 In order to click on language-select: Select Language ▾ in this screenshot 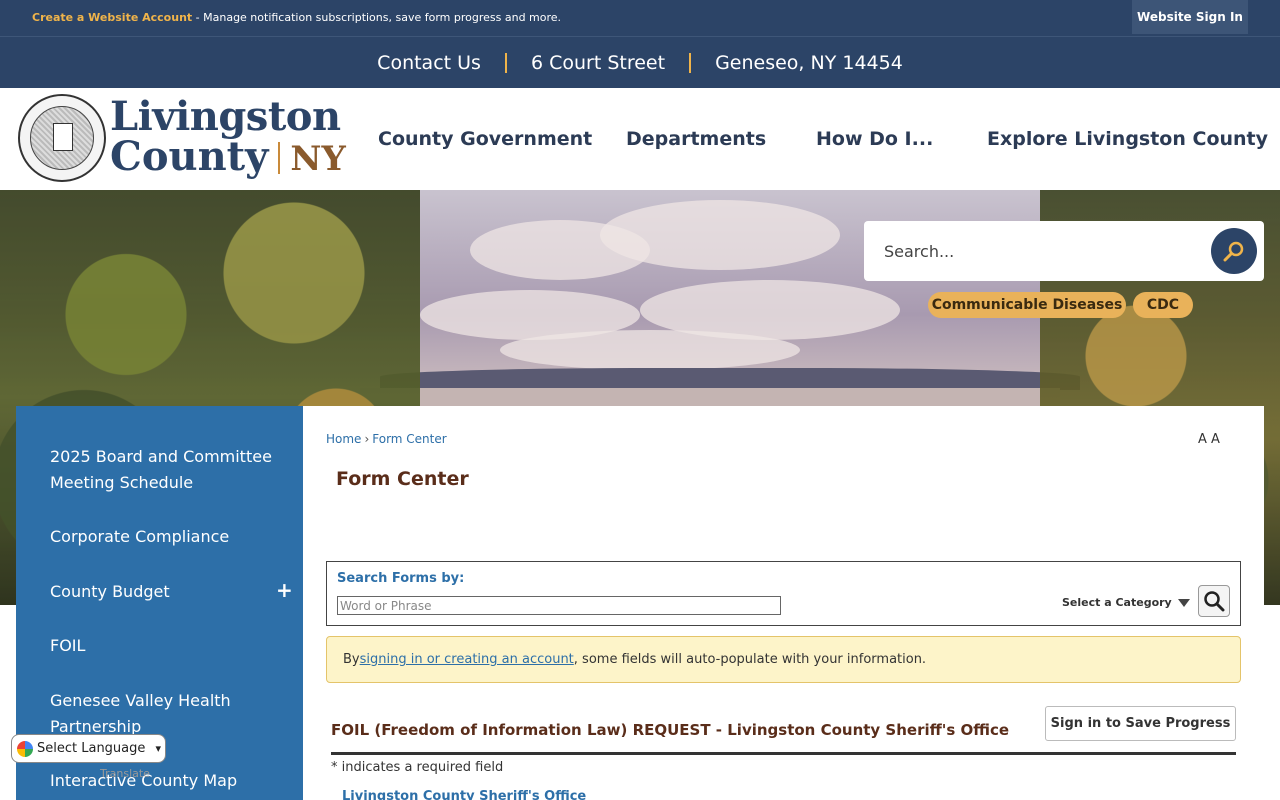, I will do `click(88, 748)`.